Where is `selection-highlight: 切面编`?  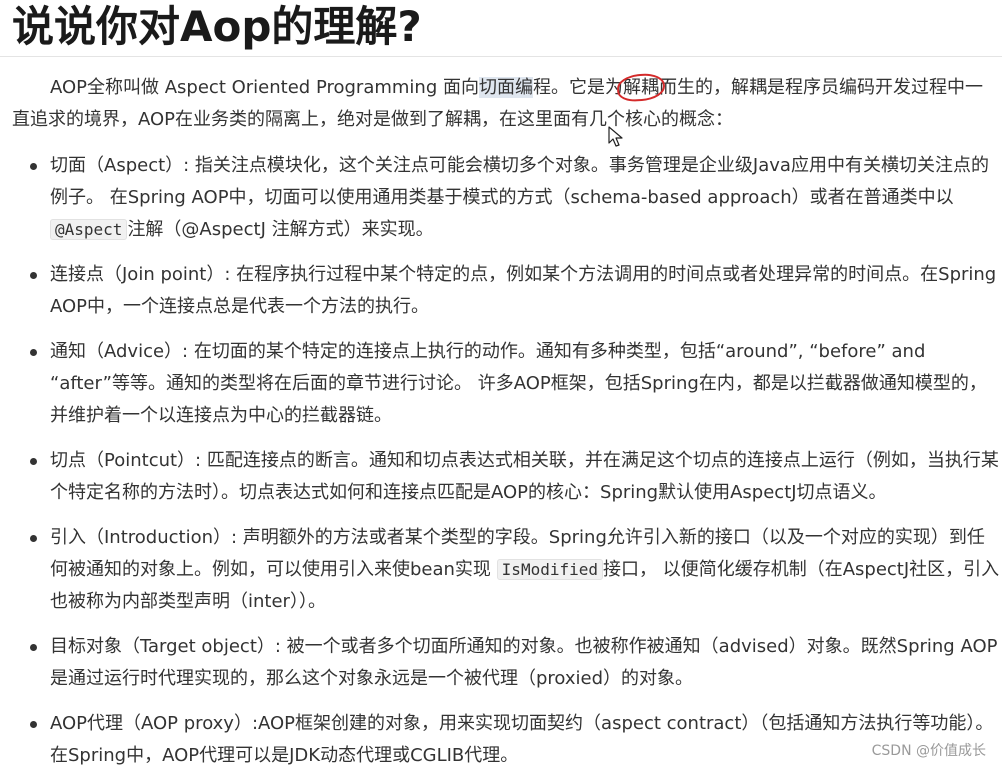
selection-highlight: 切面编 is located at coordinates (505, 87).